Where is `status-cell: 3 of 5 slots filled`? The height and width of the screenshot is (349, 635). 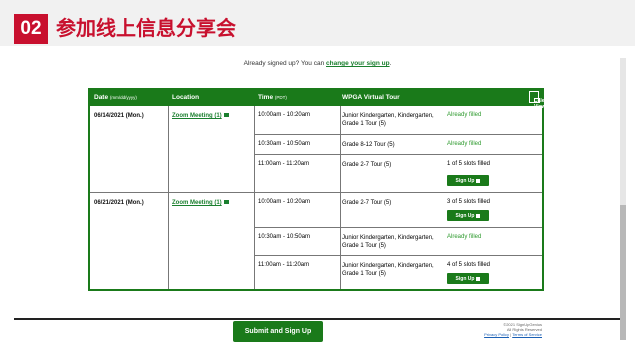
status-cell: 3 of 5 slots filled is located at coordinates (469, 202).